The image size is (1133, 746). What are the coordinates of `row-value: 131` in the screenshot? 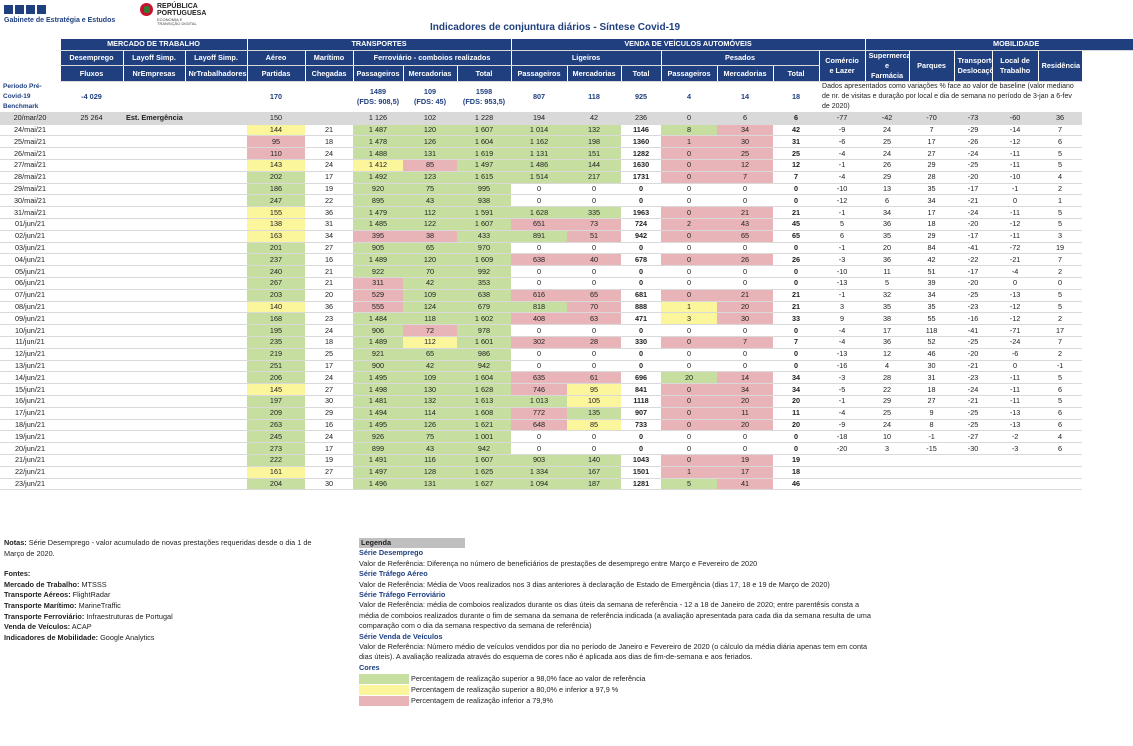 It's located at (430, 484).